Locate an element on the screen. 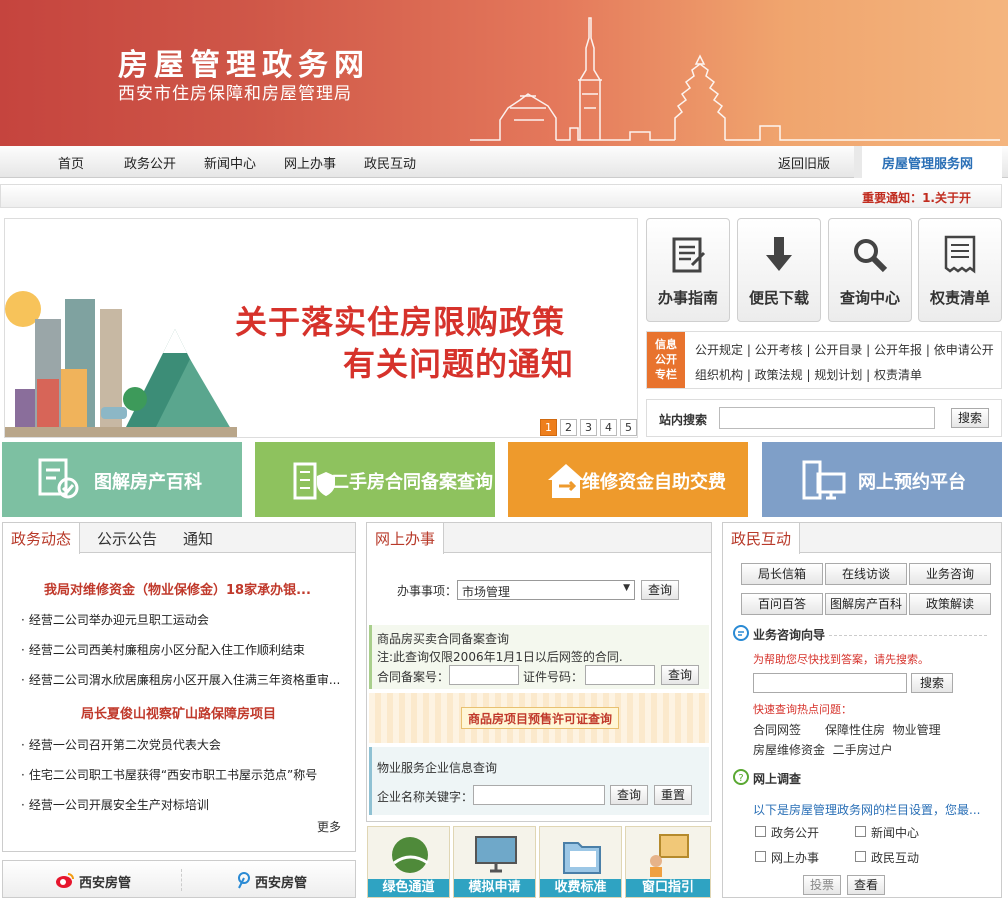 The image size is (1008, 908). carousel-page-4: 4 is located at coordinates (608, 427).